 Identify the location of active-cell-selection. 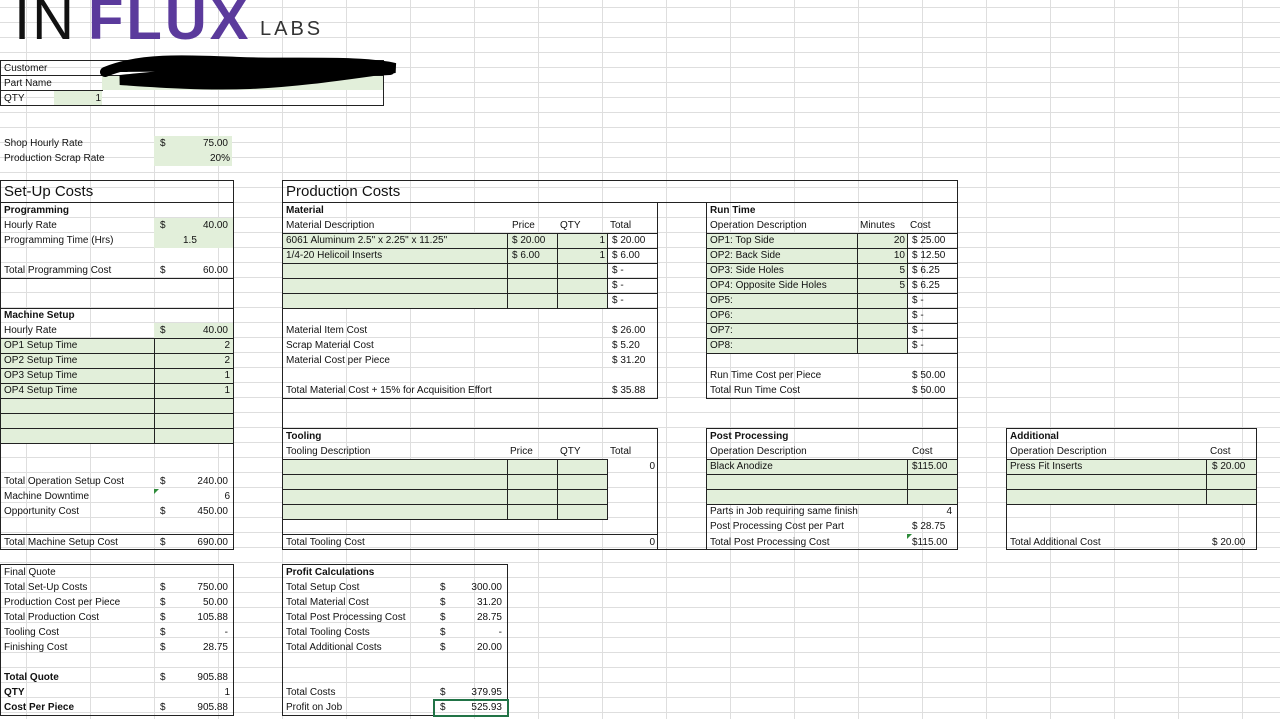
(471, 708).